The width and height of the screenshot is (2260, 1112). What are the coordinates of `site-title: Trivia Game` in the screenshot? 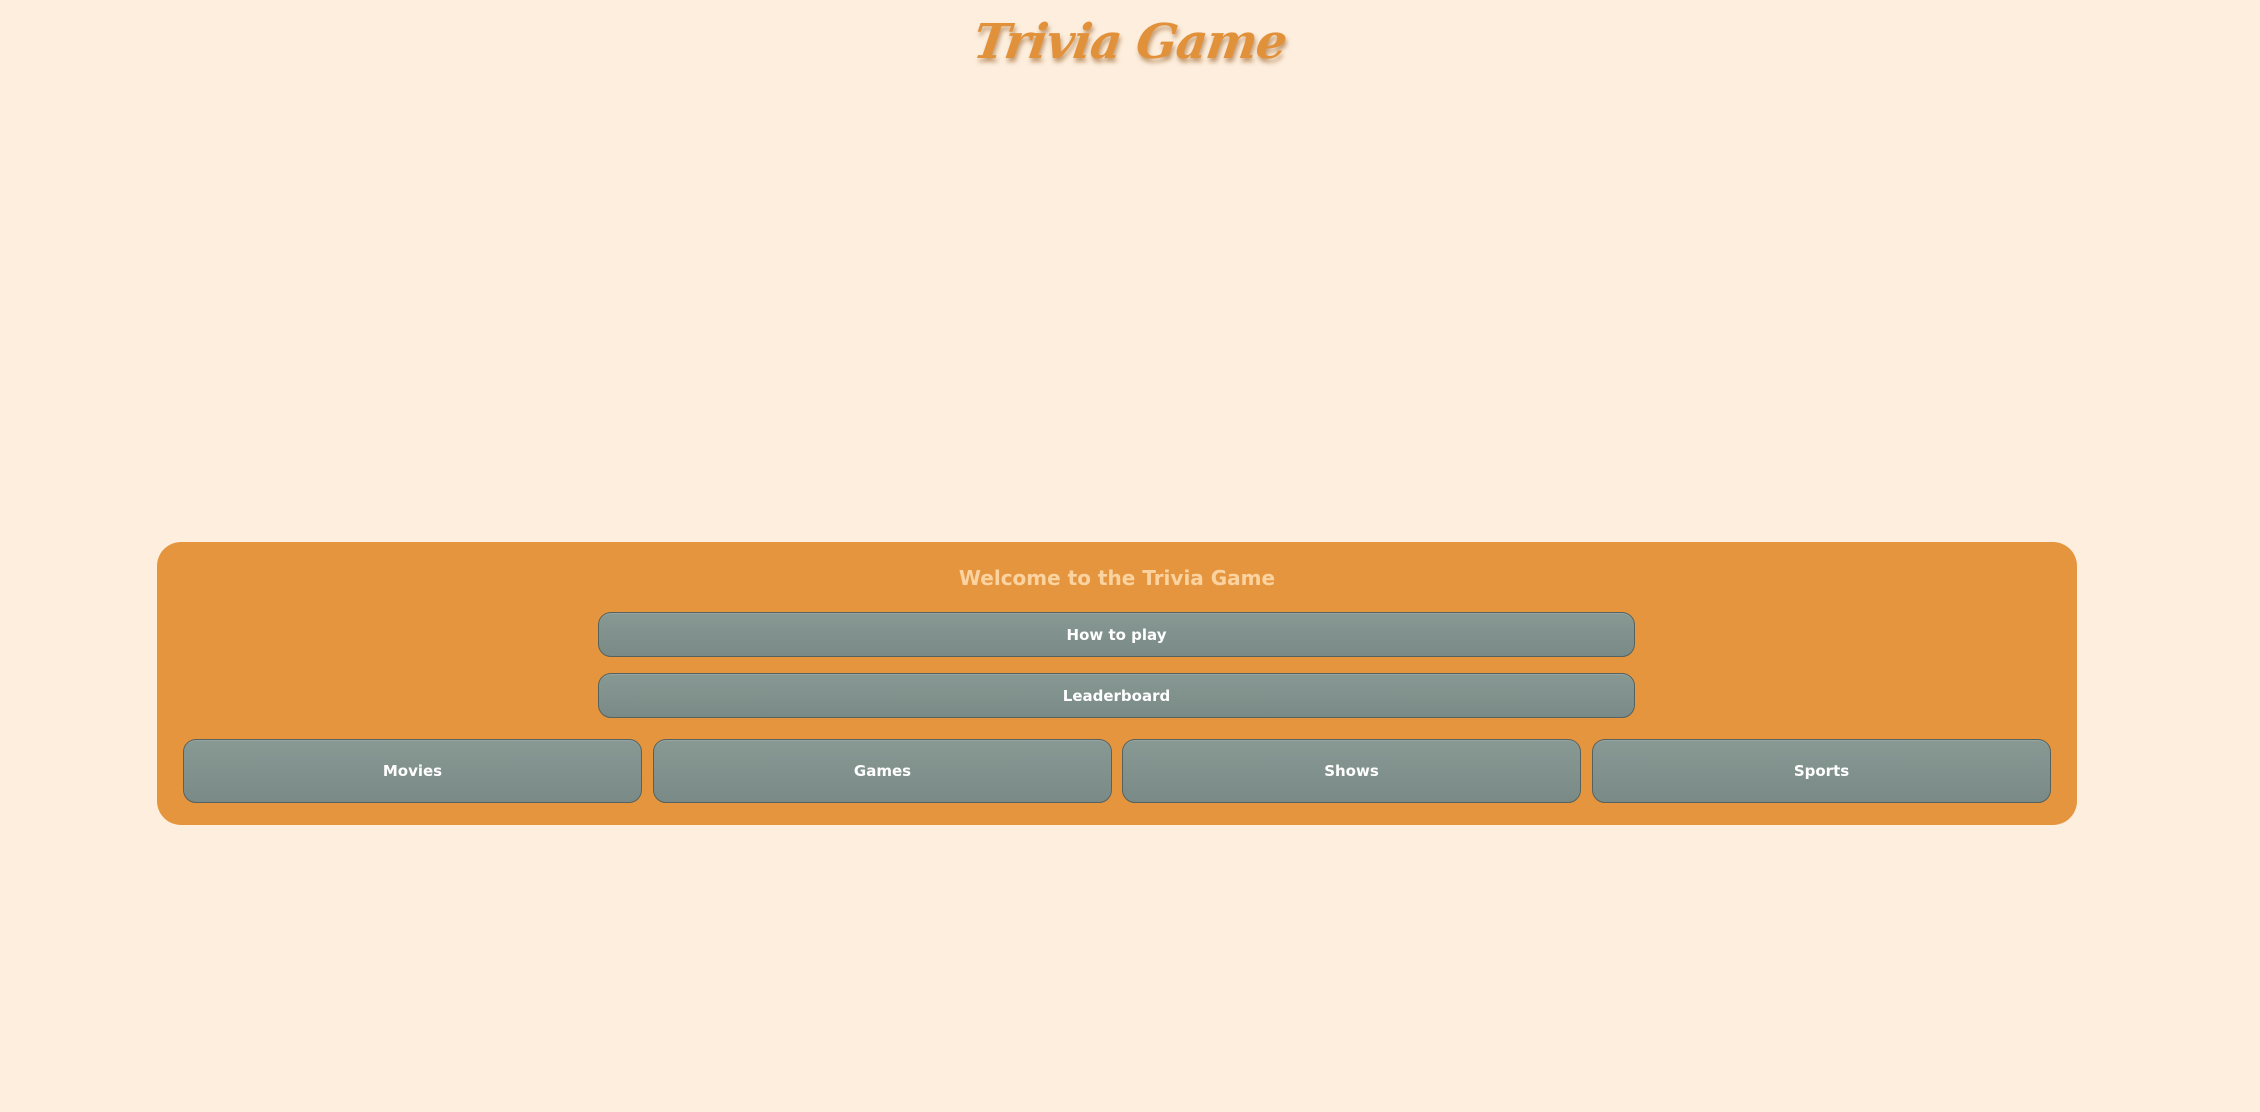 It's located at (1130, 42).